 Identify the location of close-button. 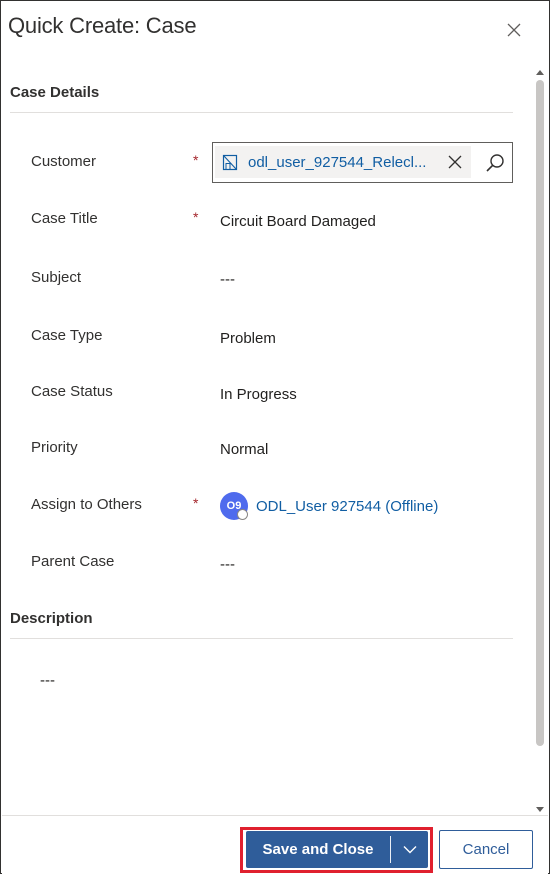
(514, 30).